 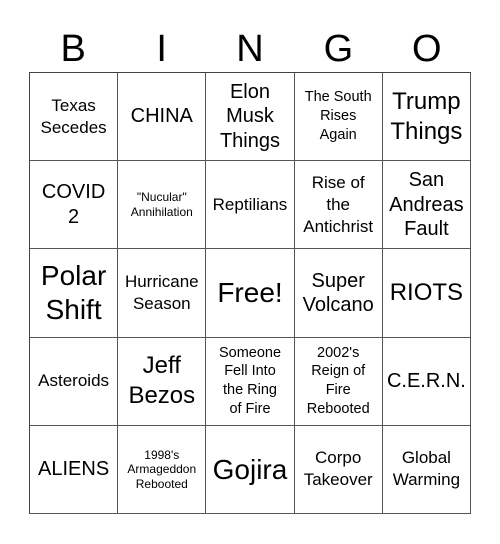 I want to click on bingo-cell: Rise of the Antichrist, so click(x=338, y=205).